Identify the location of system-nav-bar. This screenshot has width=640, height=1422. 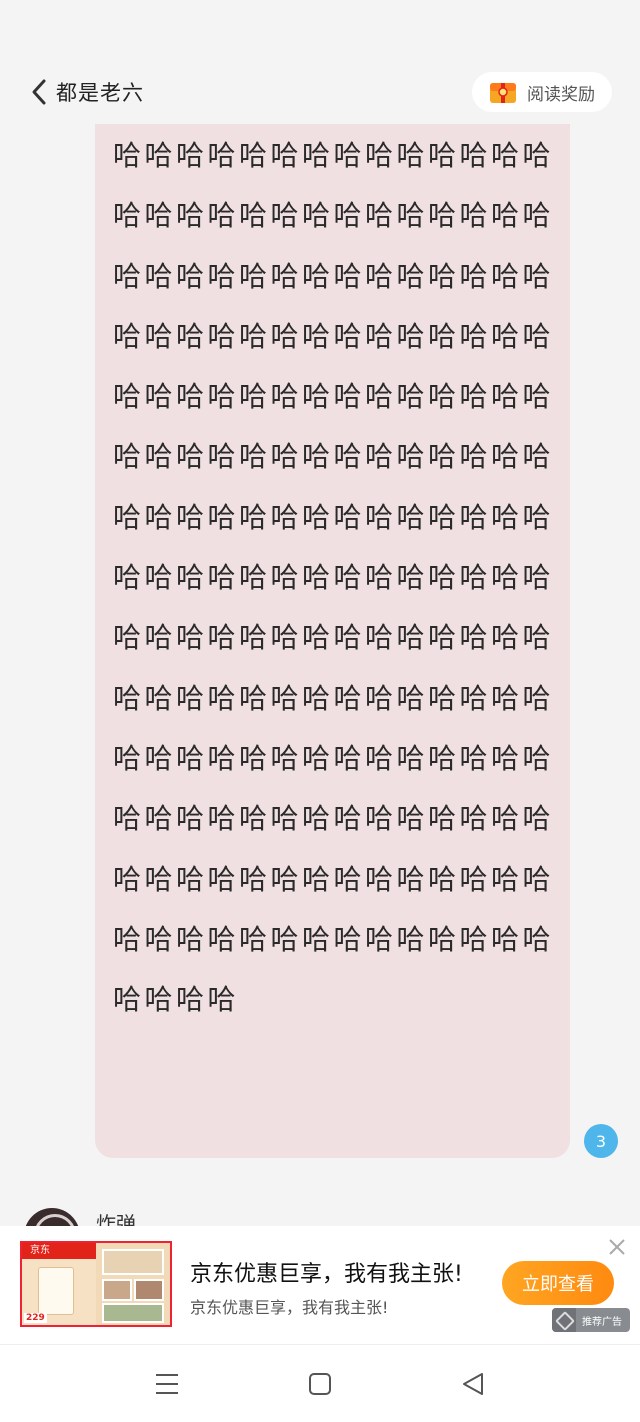
(320, 1383).